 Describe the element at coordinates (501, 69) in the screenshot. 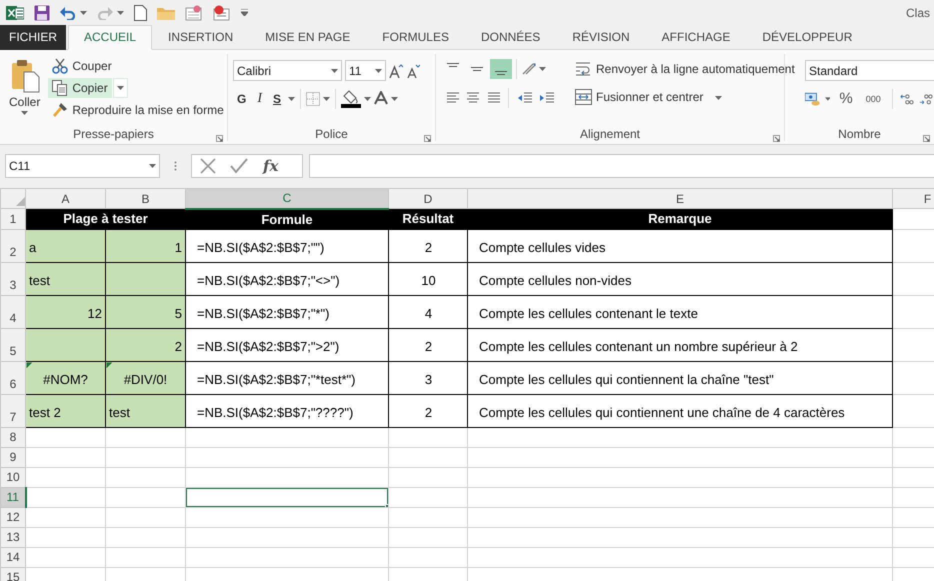

I see `vertical-align-button` at that location.